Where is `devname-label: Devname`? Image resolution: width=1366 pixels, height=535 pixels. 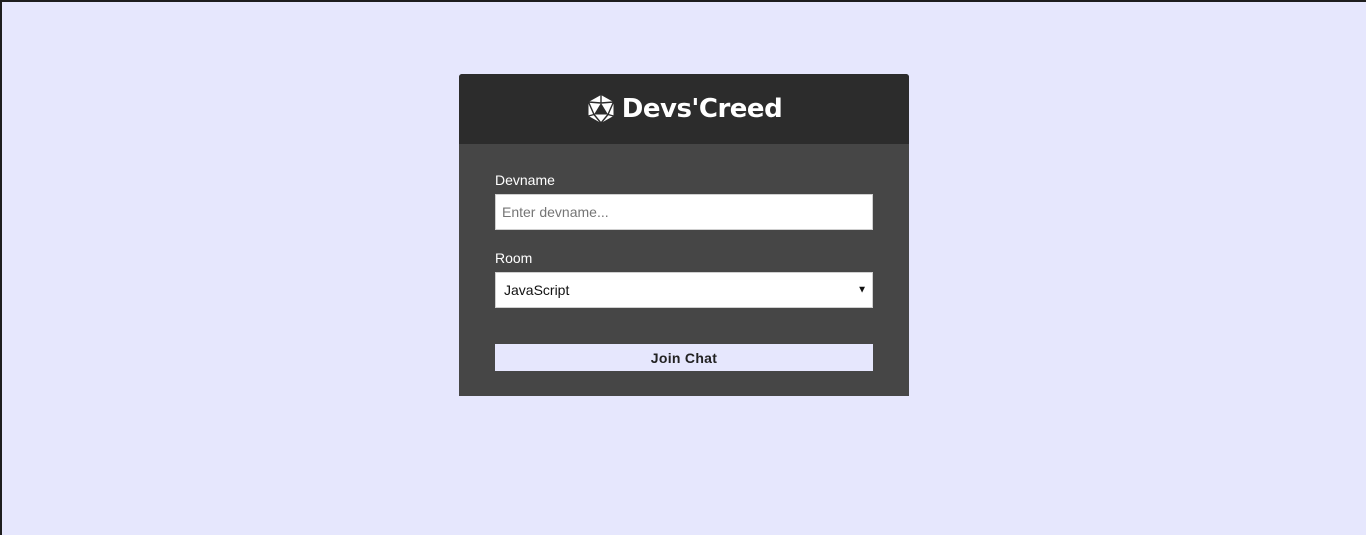
devname-label: Devname is located at coordinates (525, 180).